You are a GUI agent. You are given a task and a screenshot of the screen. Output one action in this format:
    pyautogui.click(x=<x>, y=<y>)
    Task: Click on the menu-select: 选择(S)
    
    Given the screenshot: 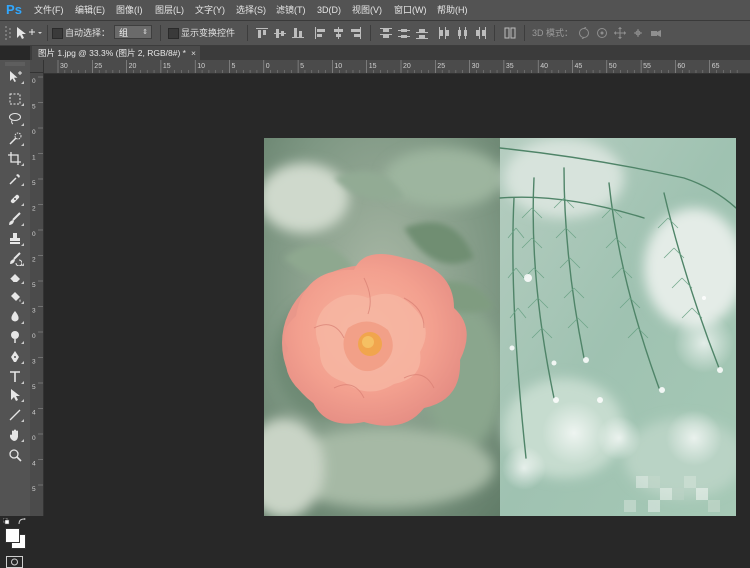 What is the action you would take?
    pyautogui.click(x=251, y=10)
    